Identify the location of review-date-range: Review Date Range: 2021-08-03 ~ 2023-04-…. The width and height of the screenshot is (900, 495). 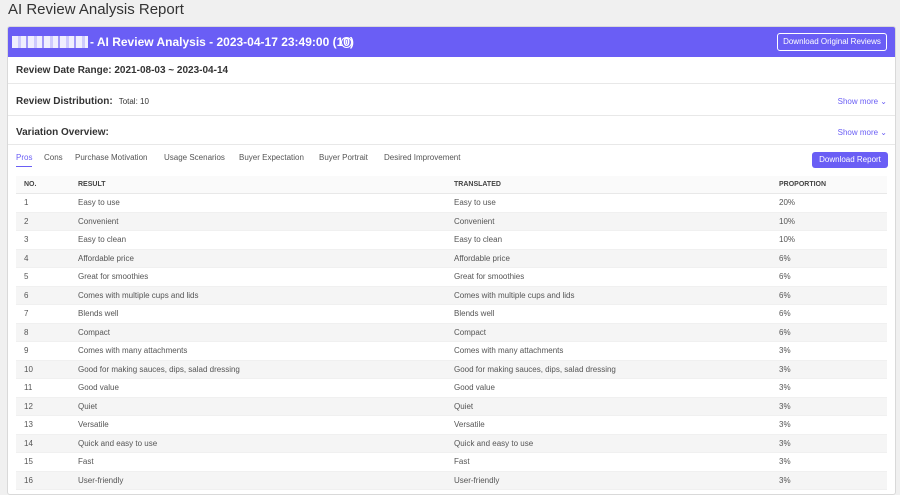
(122, 70).